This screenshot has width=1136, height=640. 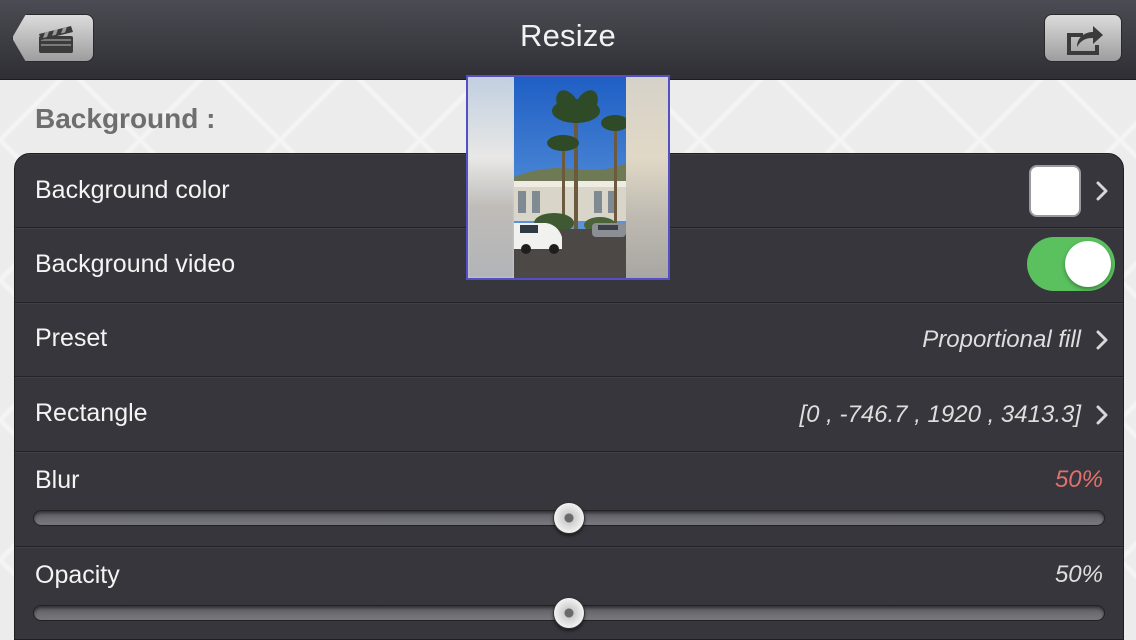 I want to click on share-icon, so click(x=1085, y=40).